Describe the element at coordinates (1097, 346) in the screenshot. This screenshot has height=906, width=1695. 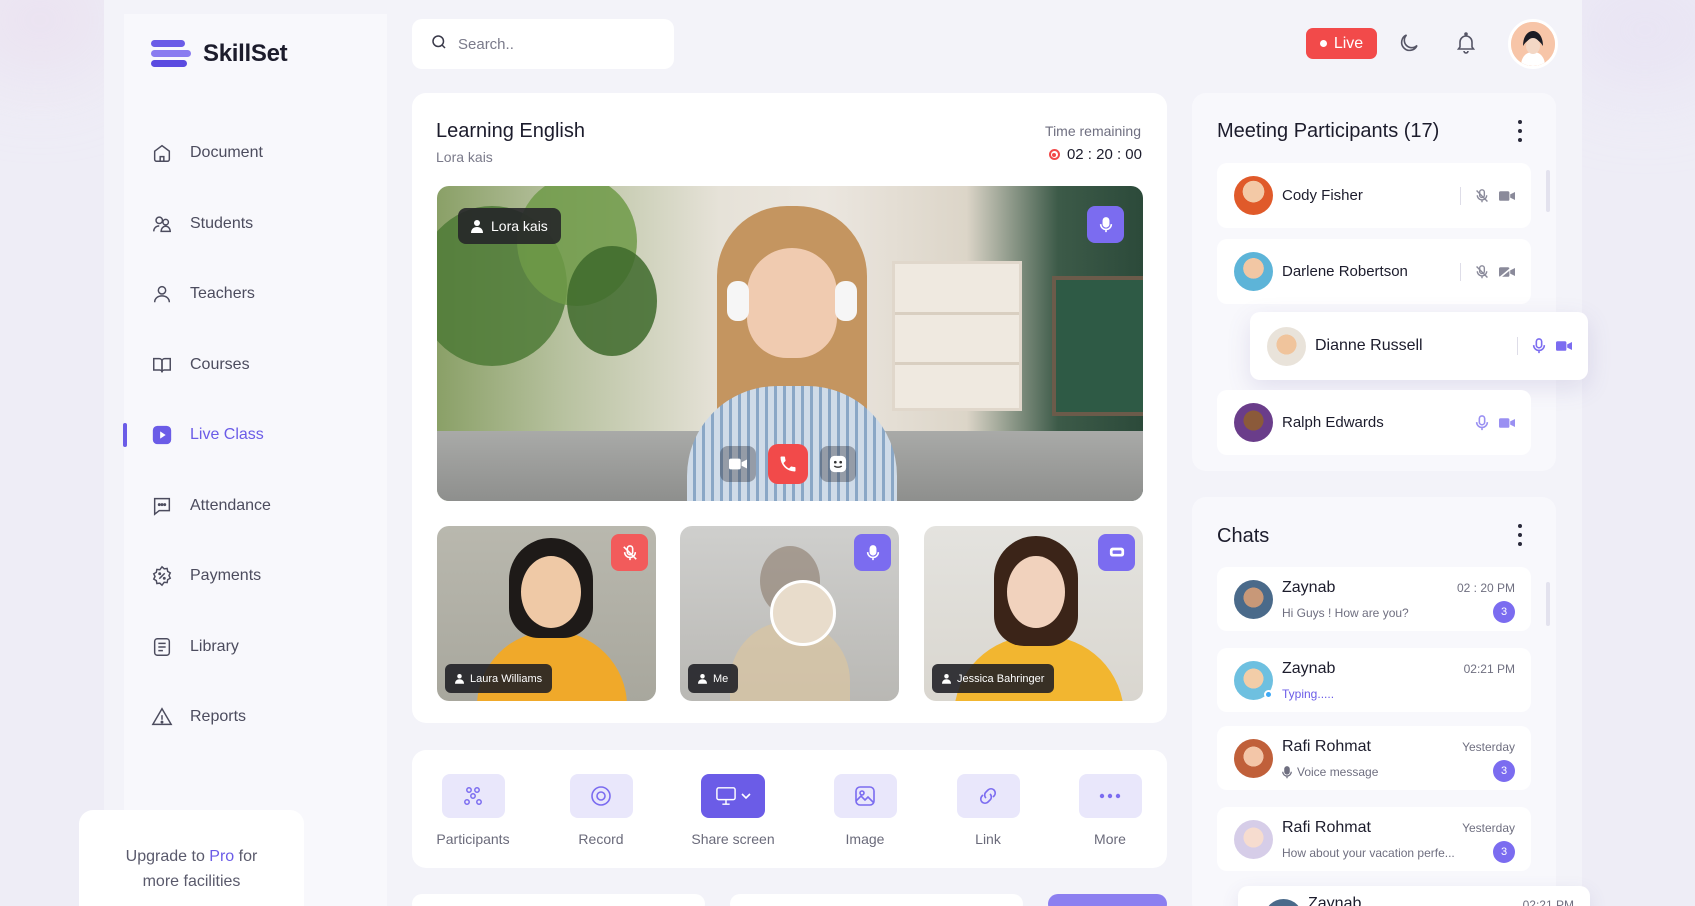
I see `chalkboard` at that location.